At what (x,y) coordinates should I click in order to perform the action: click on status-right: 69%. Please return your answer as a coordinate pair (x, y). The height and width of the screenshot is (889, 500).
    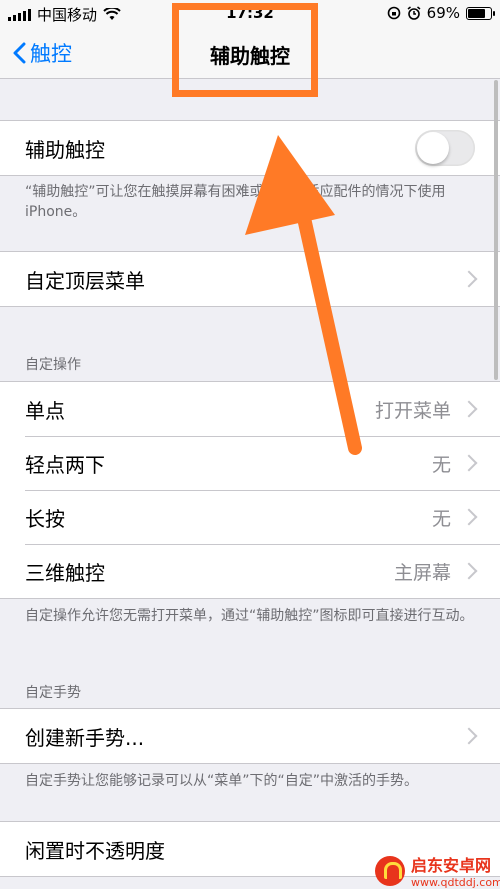
    Looking at the image, I should click on (441, 13).